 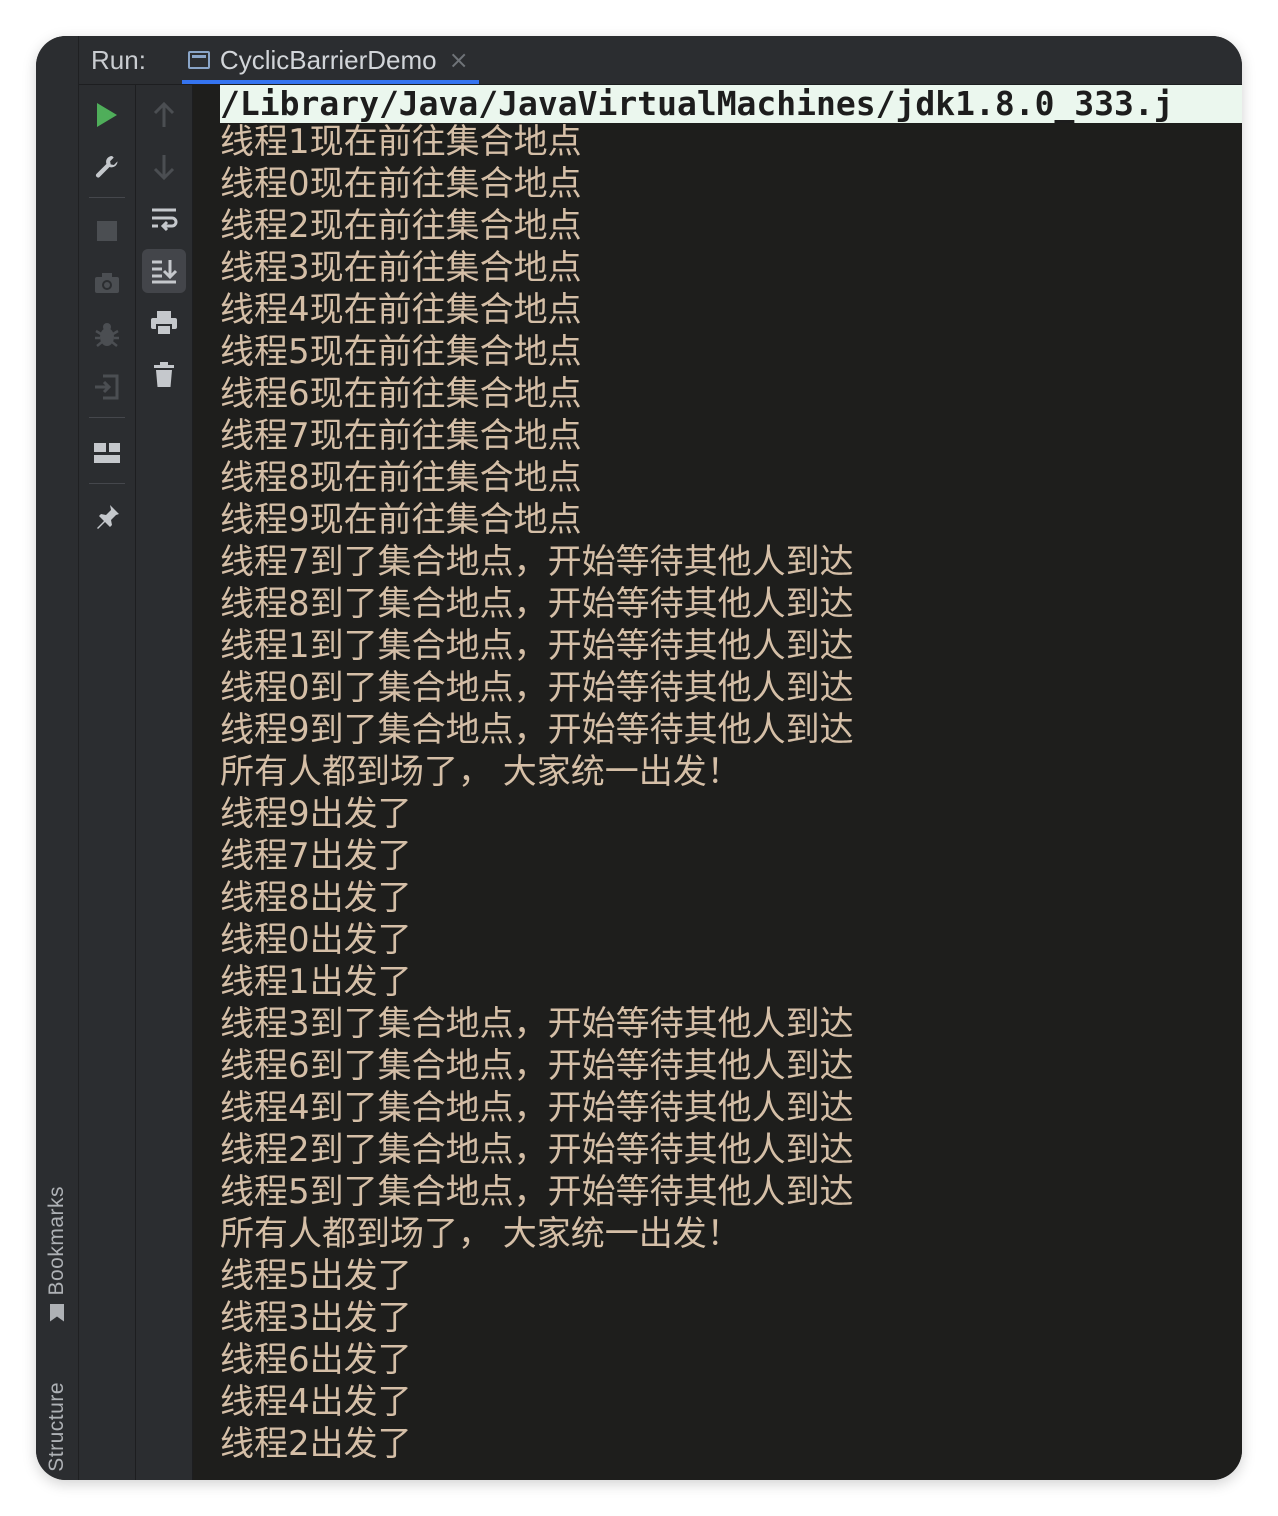 I want to click on console-line: 线程4现在前往集合地点, so click(x=401, y=310).